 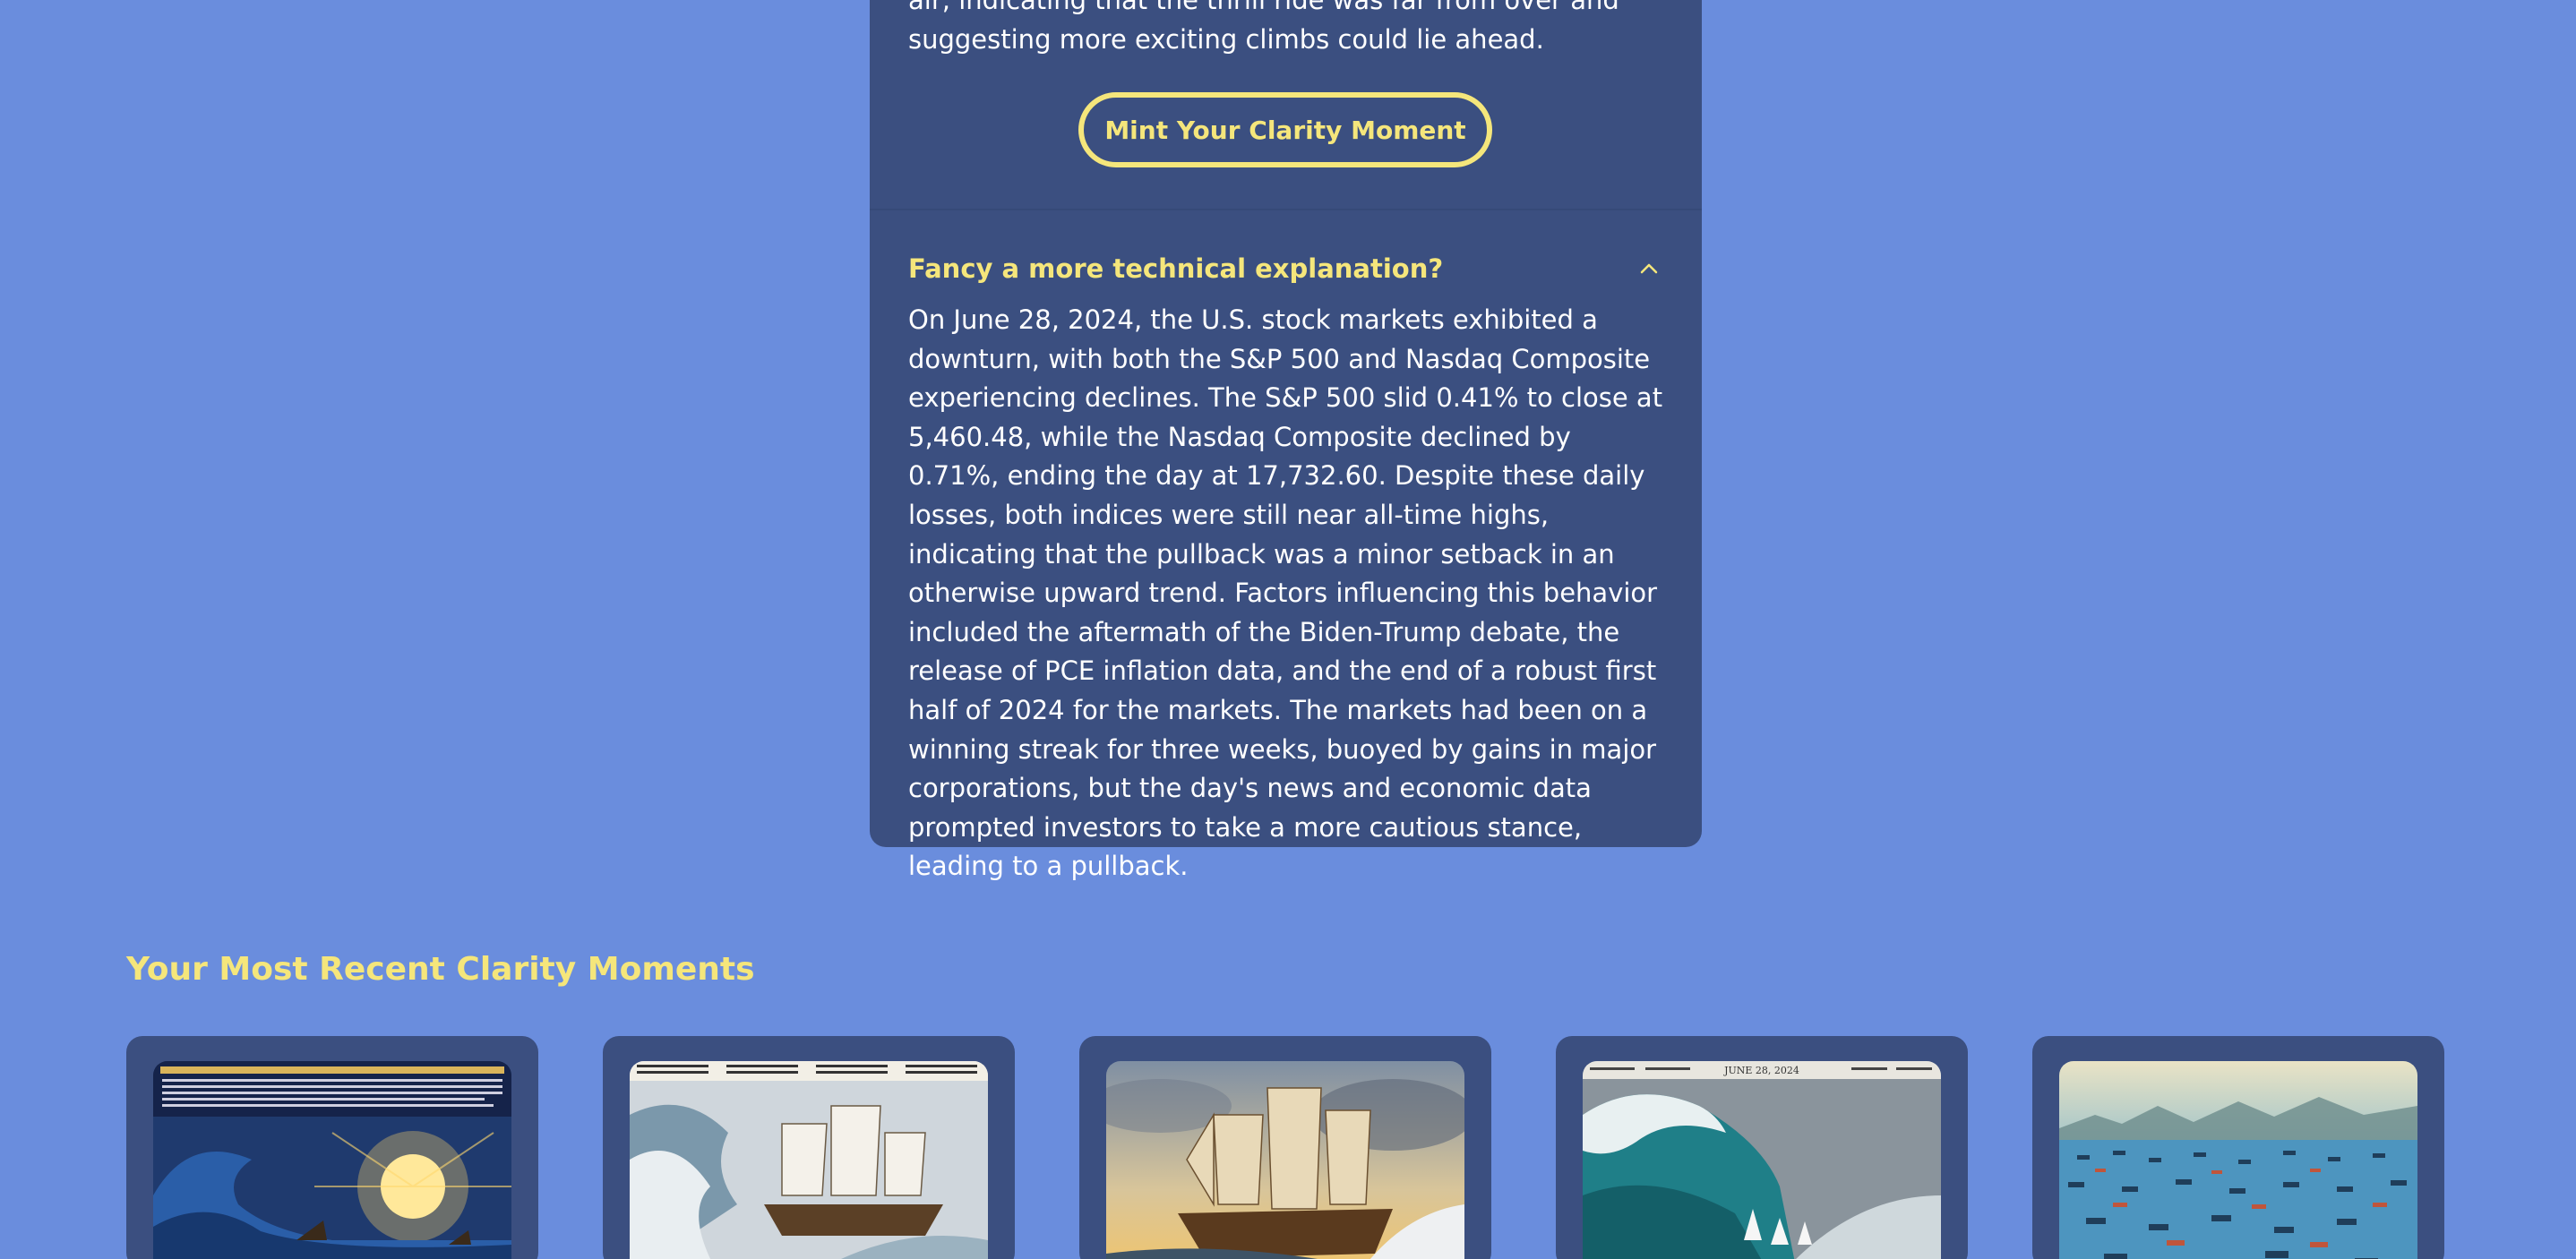 I want to click on newspaper-sailing-ship-storm-image, so click(x=809, y=1160).